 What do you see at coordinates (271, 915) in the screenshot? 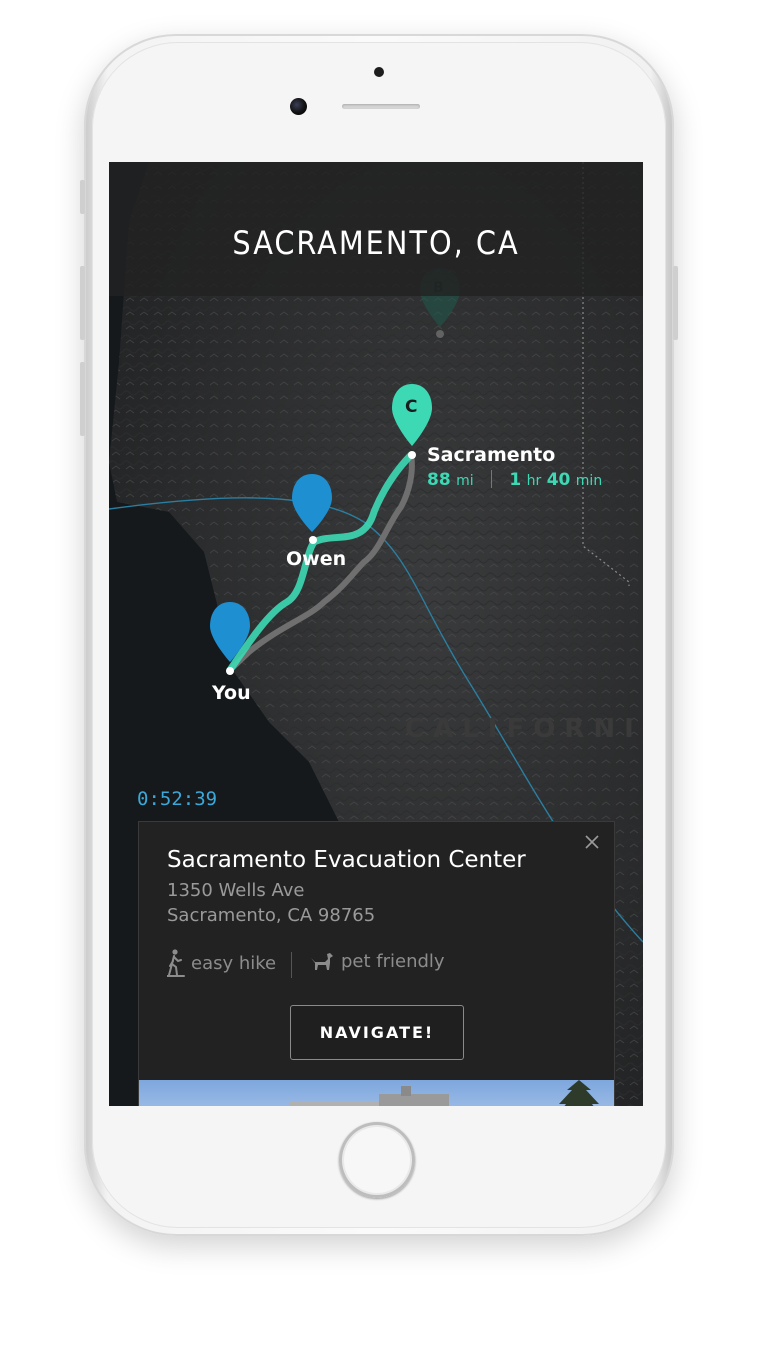
I see `address-line-2: Sacramento, CA 98765` at bounding box center [271, 915].